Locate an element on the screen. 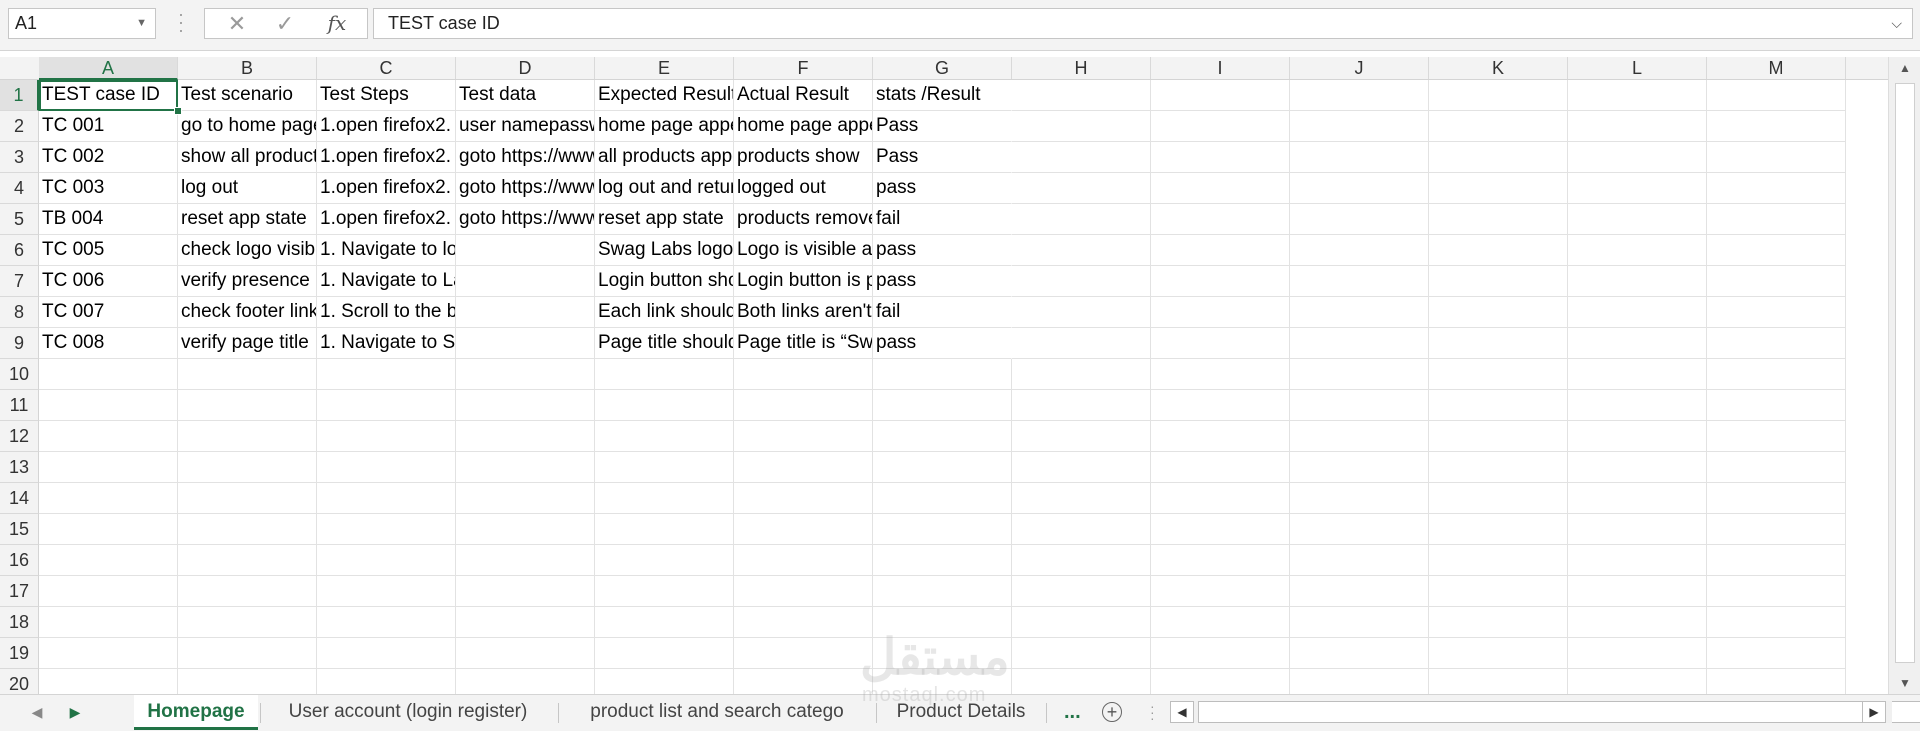 Image resolution: width=1920 pixels, height=731 pixels. cell-K19 is located at coordinates (1498, 653).